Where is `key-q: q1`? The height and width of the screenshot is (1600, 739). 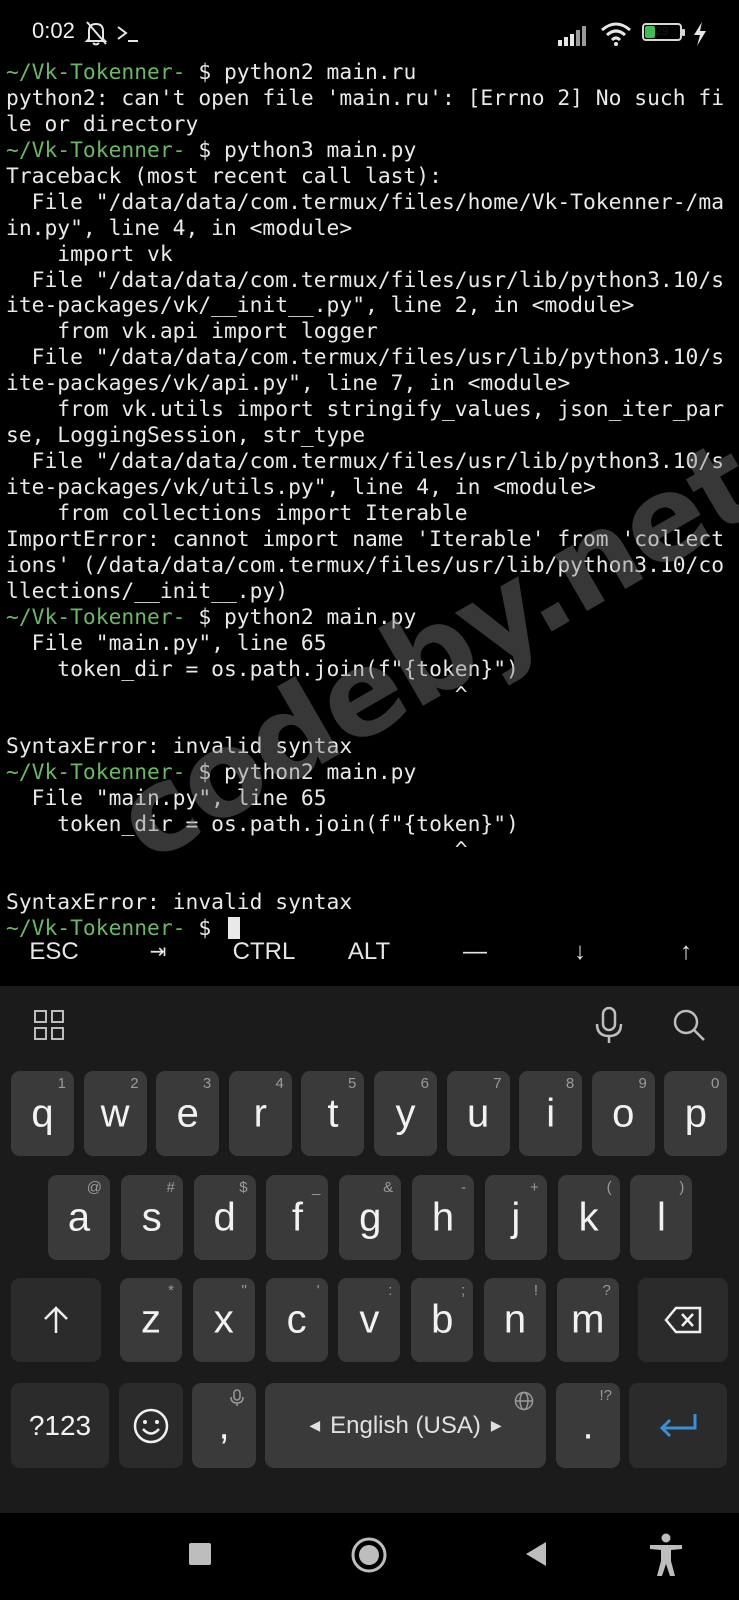 key-q: q1 is located at coordinates (42, 1113).